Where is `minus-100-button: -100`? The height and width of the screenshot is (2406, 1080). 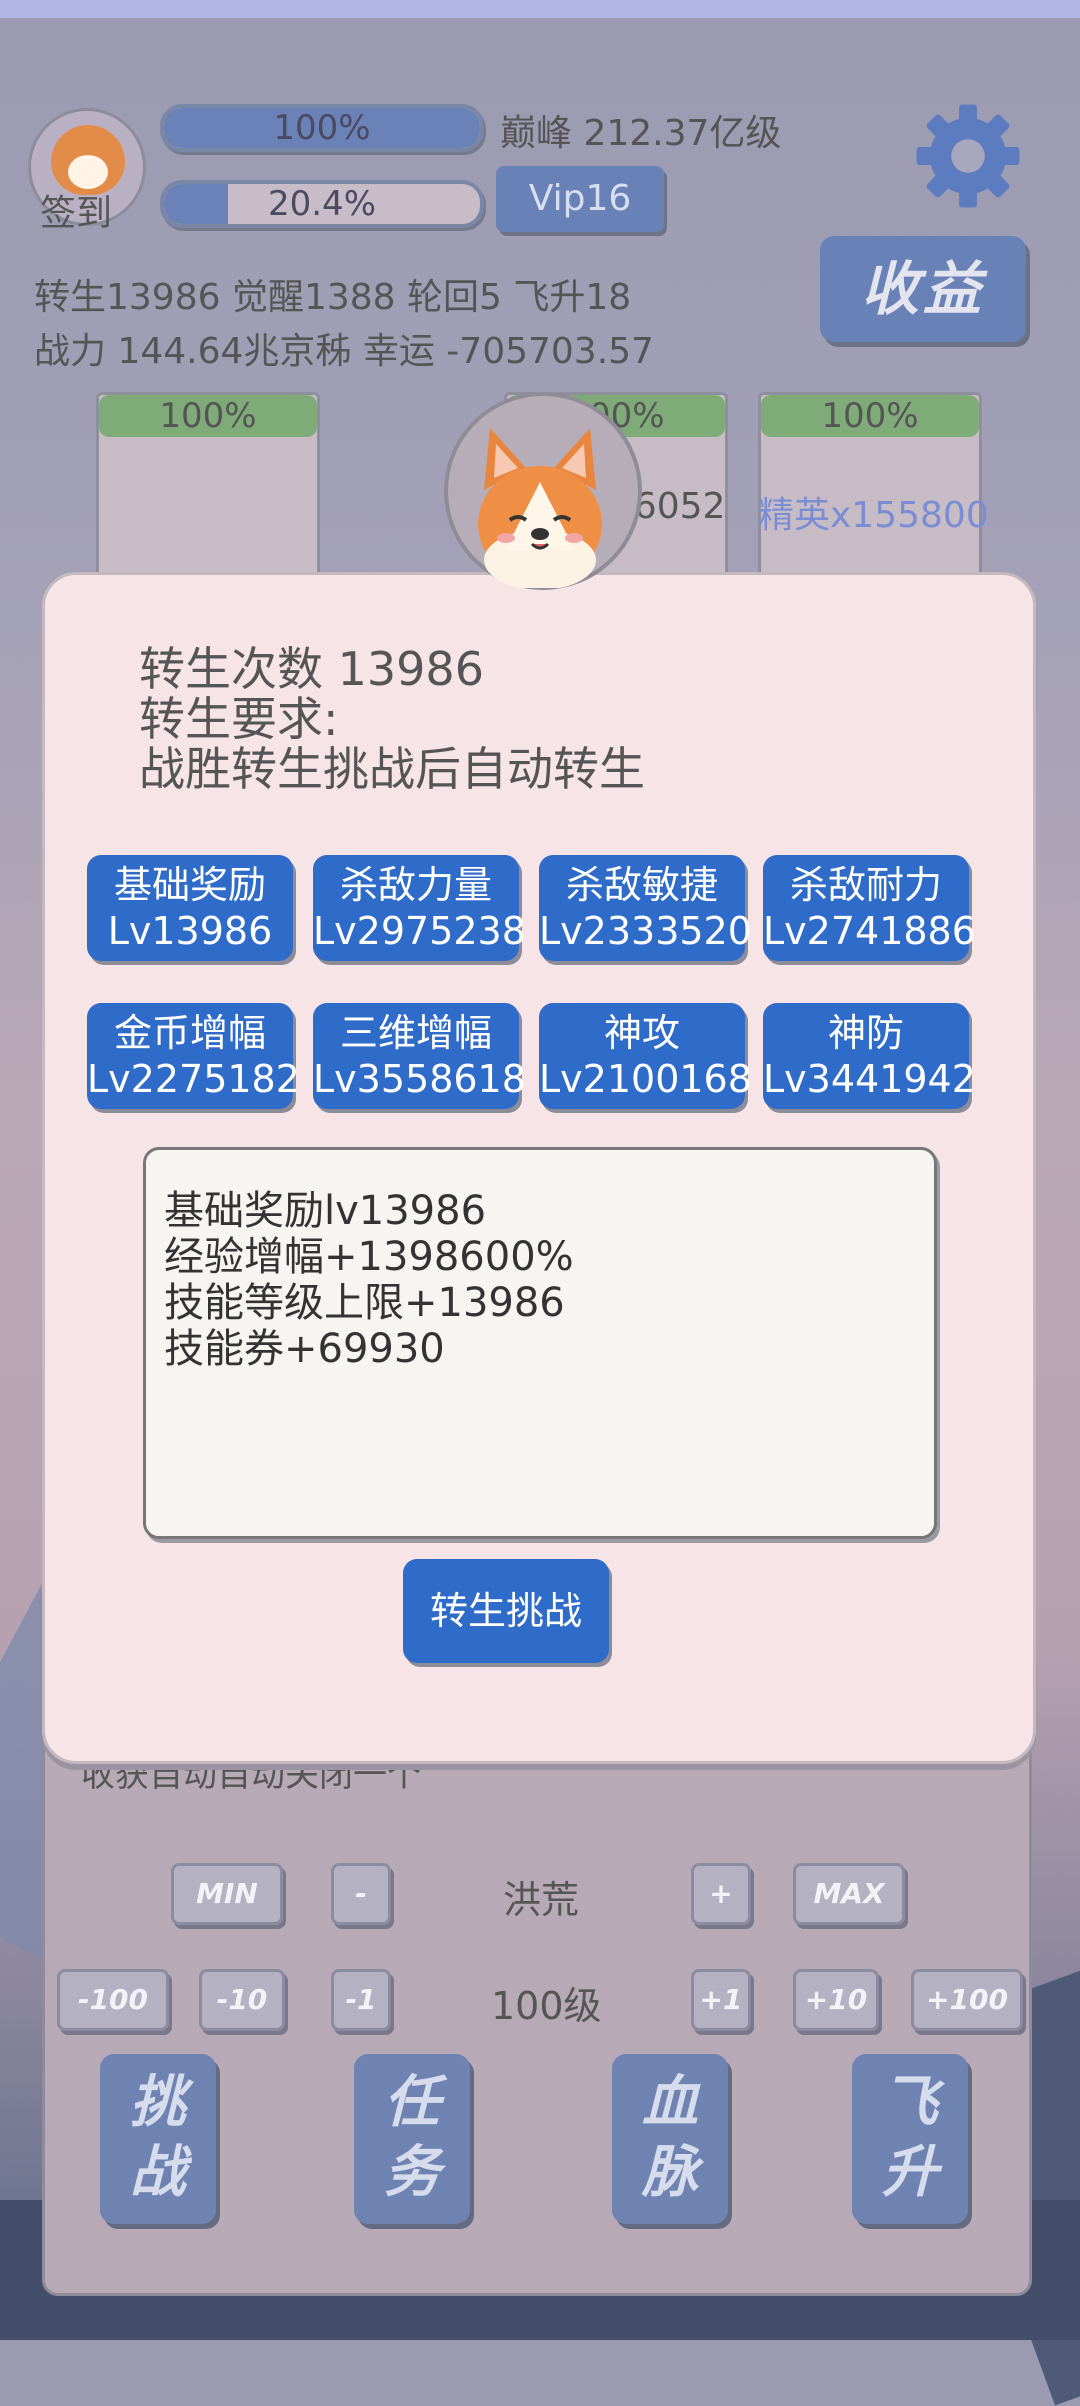 minus-100-button: -100 is located at coordinates (113, 2000).